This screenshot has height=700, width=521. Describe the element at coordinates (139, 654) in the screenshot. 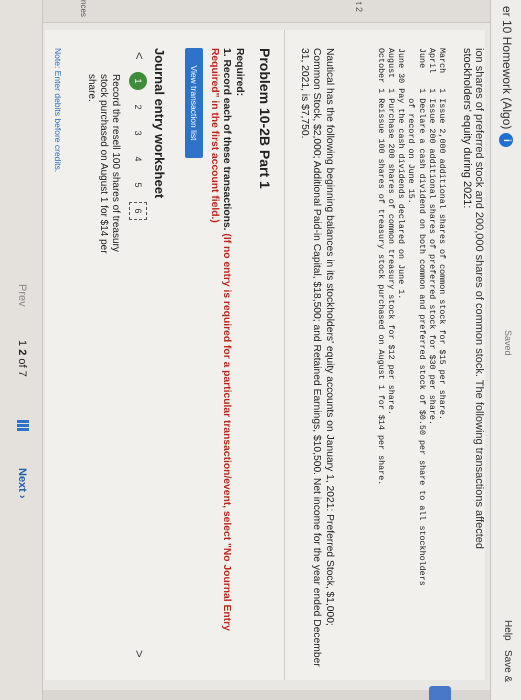

I see `next-entry-arrow: >` at that location.